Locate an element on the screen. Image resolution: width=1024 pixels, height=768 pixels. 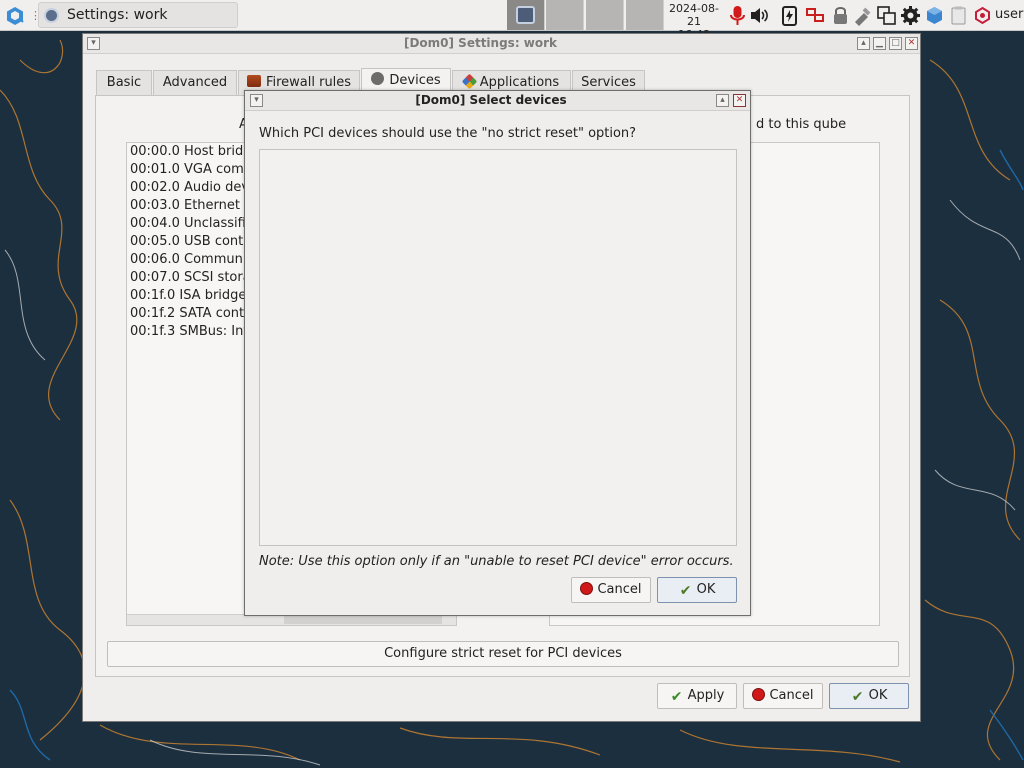
battery-icon is located at coordinates (789, 15).